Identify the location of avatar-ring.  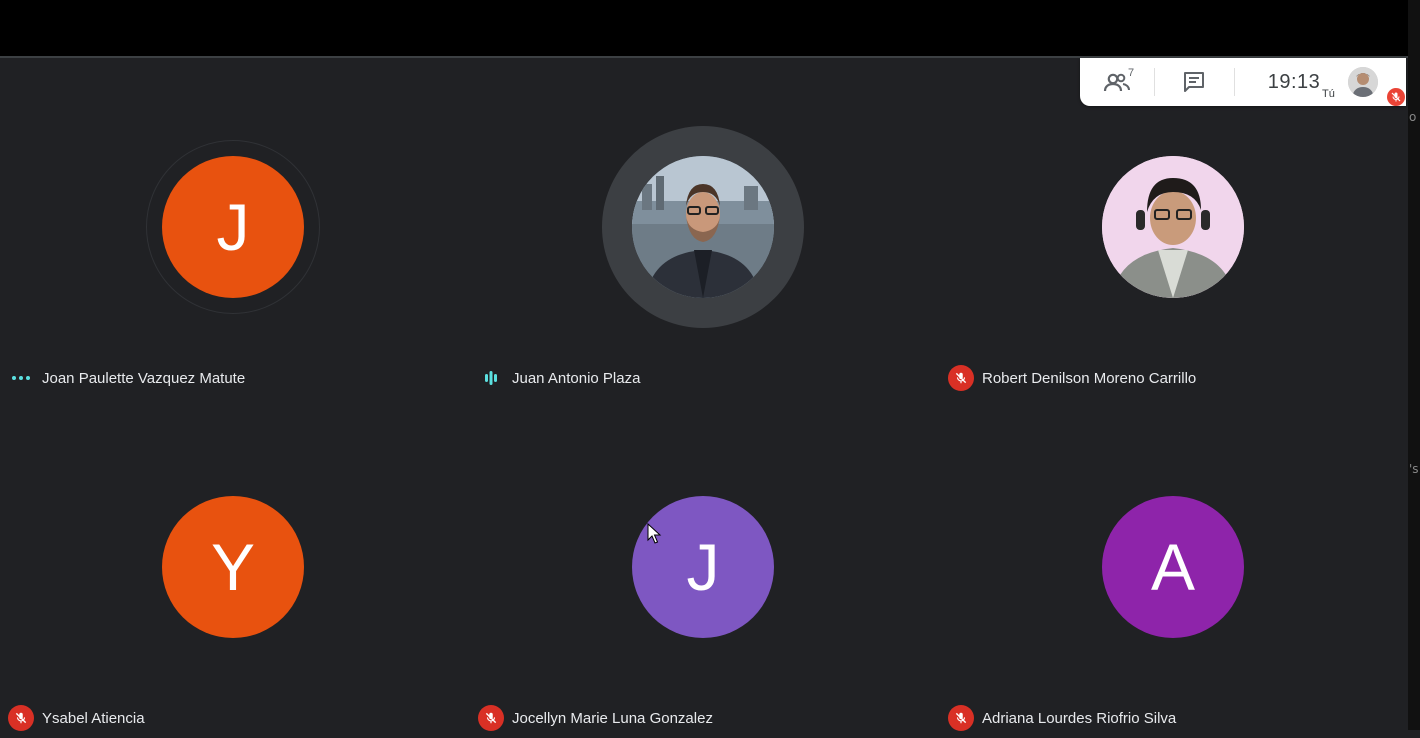
(233, 227).